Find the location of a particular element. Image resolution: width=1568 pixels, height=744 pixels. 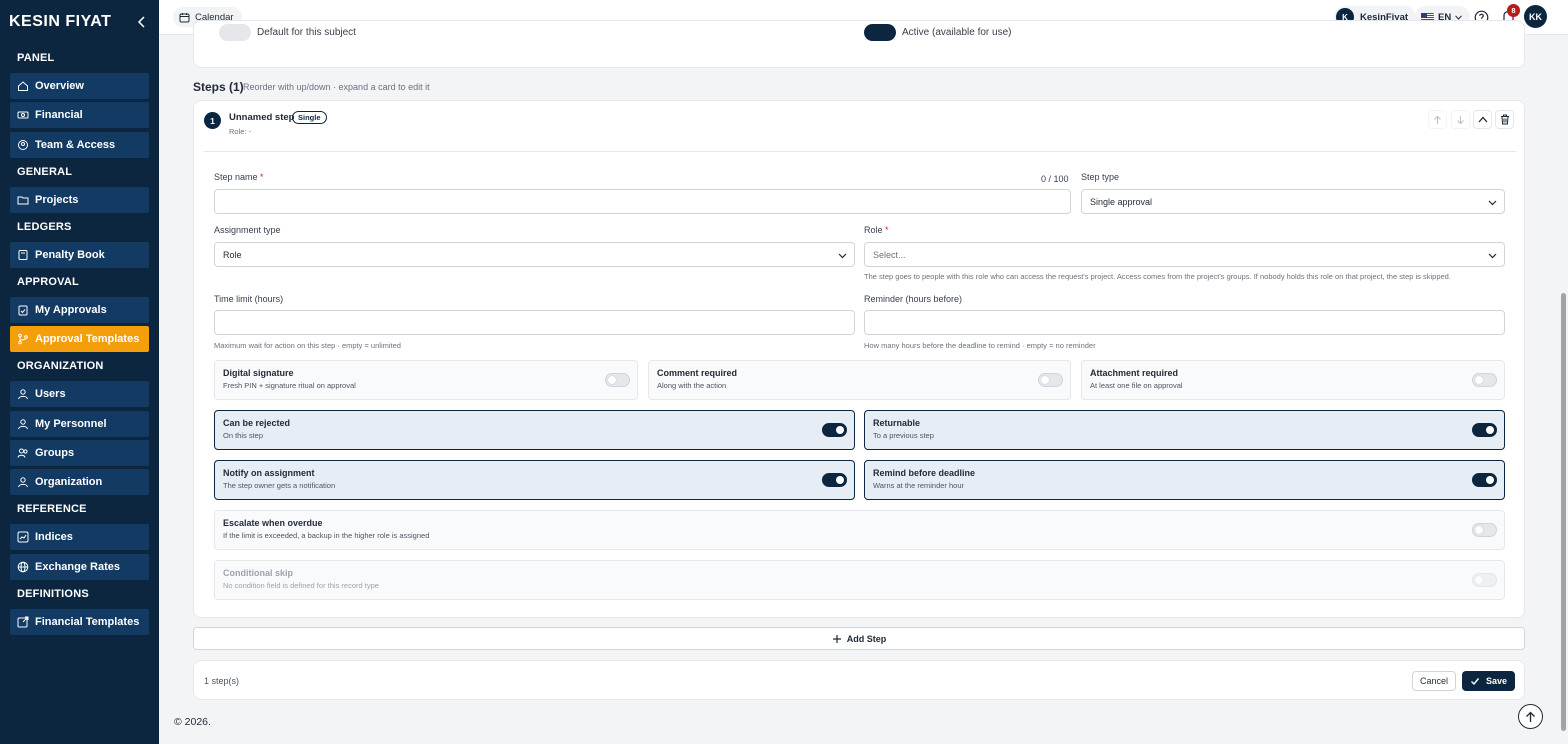

option-title: Notify on assignment is located at coordinates (269, 473).